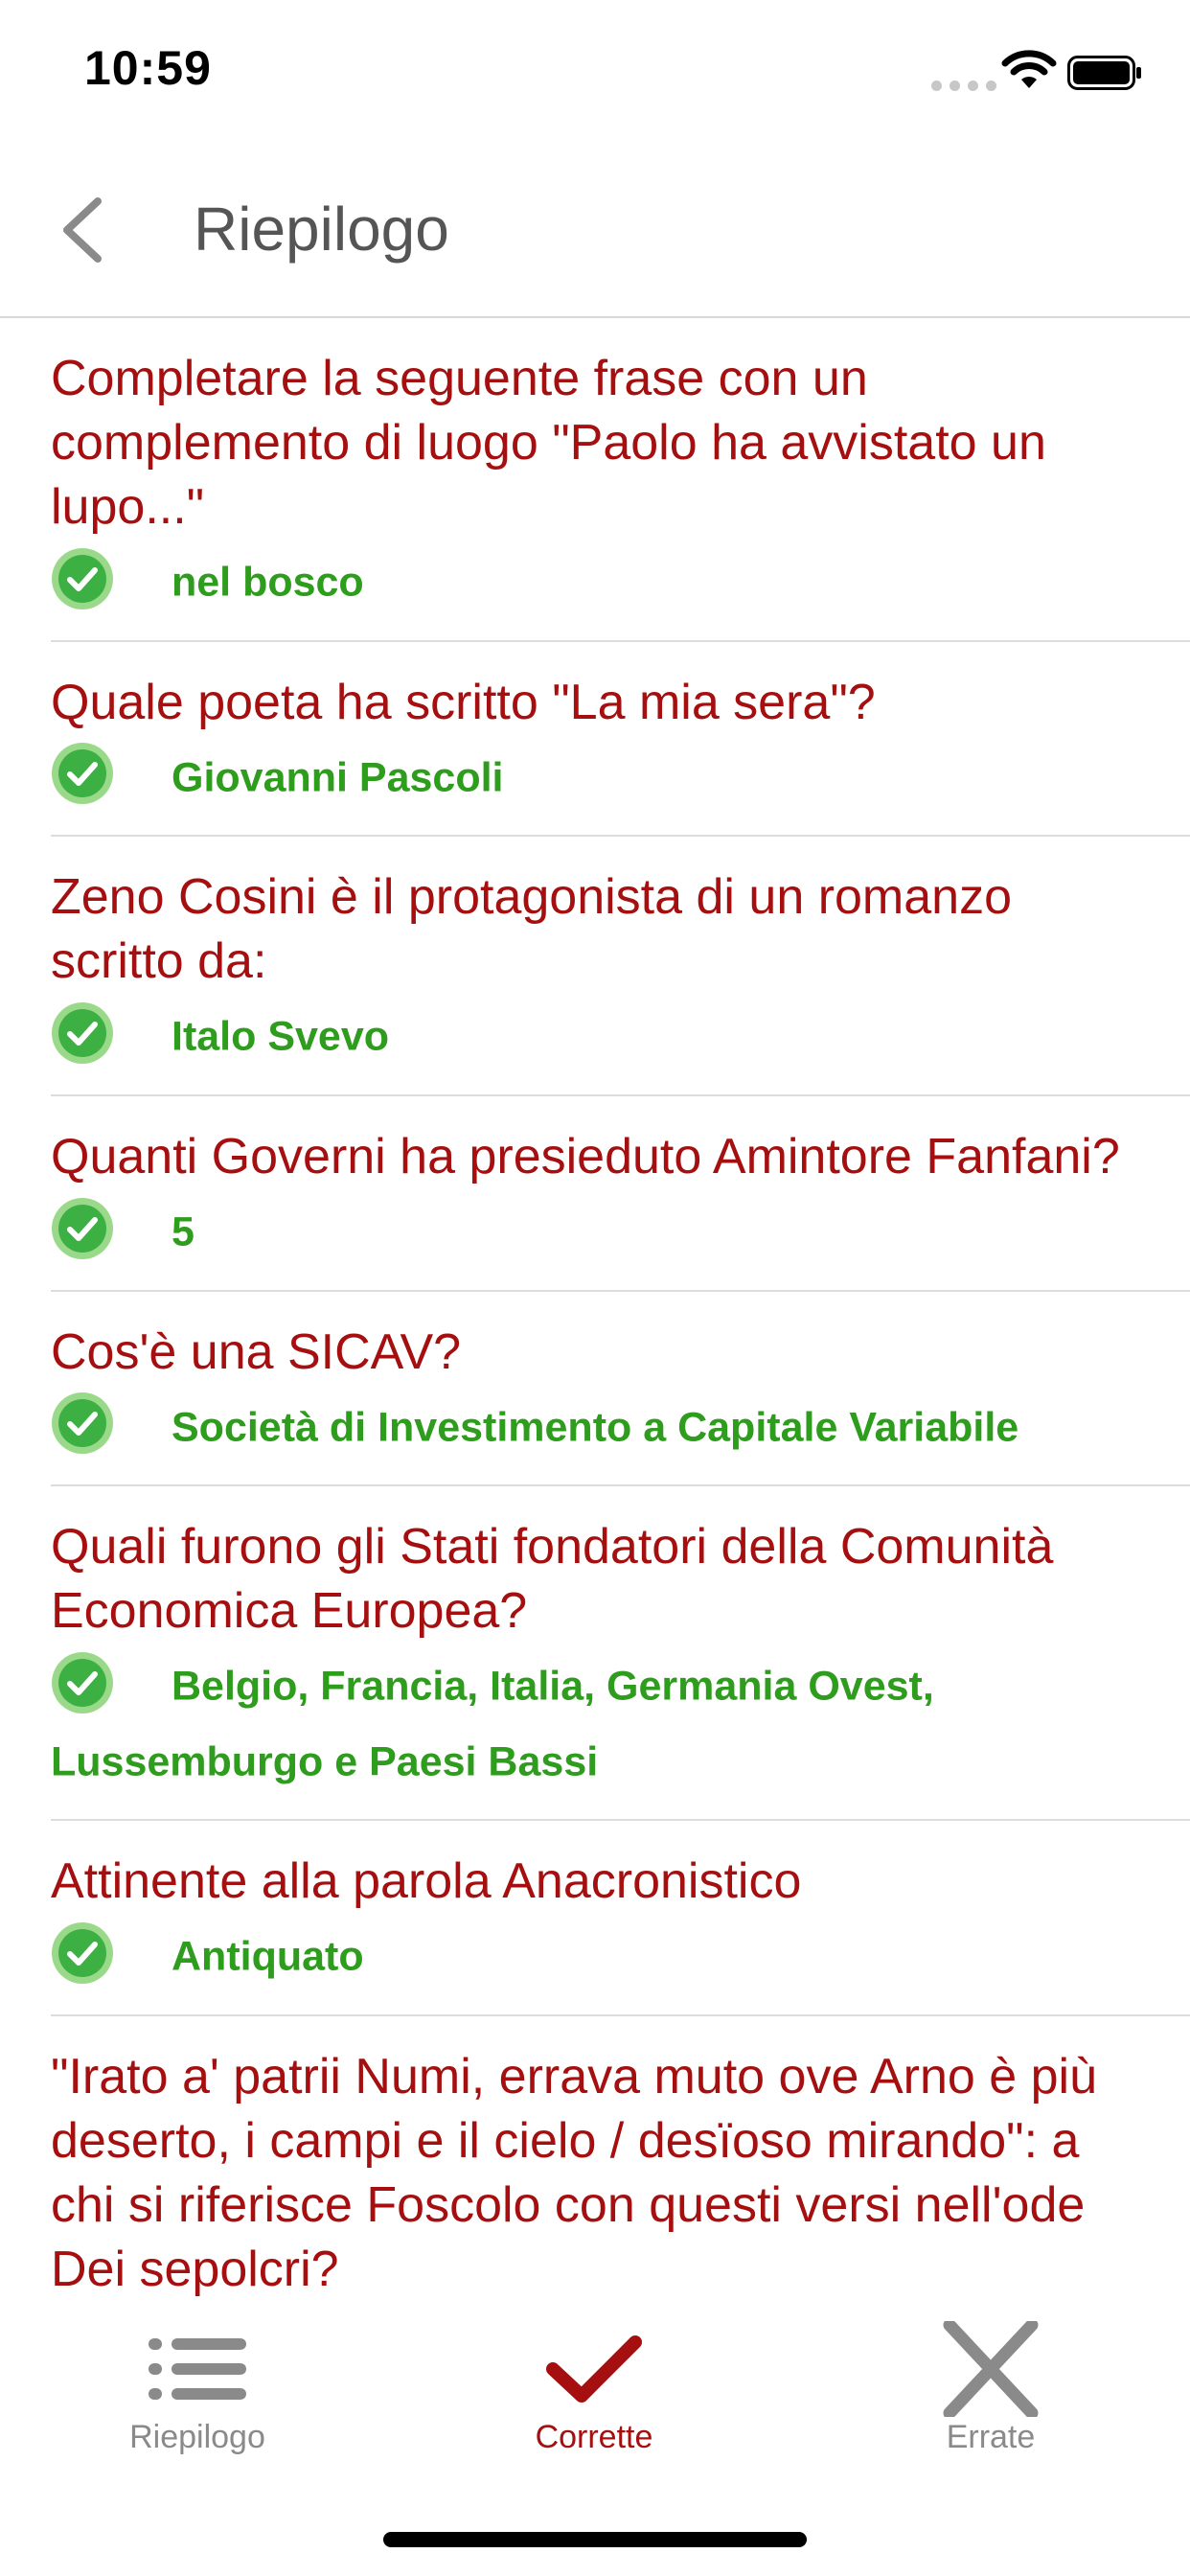 The width and height of the screenshot is (1190, 2576). I want to click on wifi-icon, so click(1029, 69).